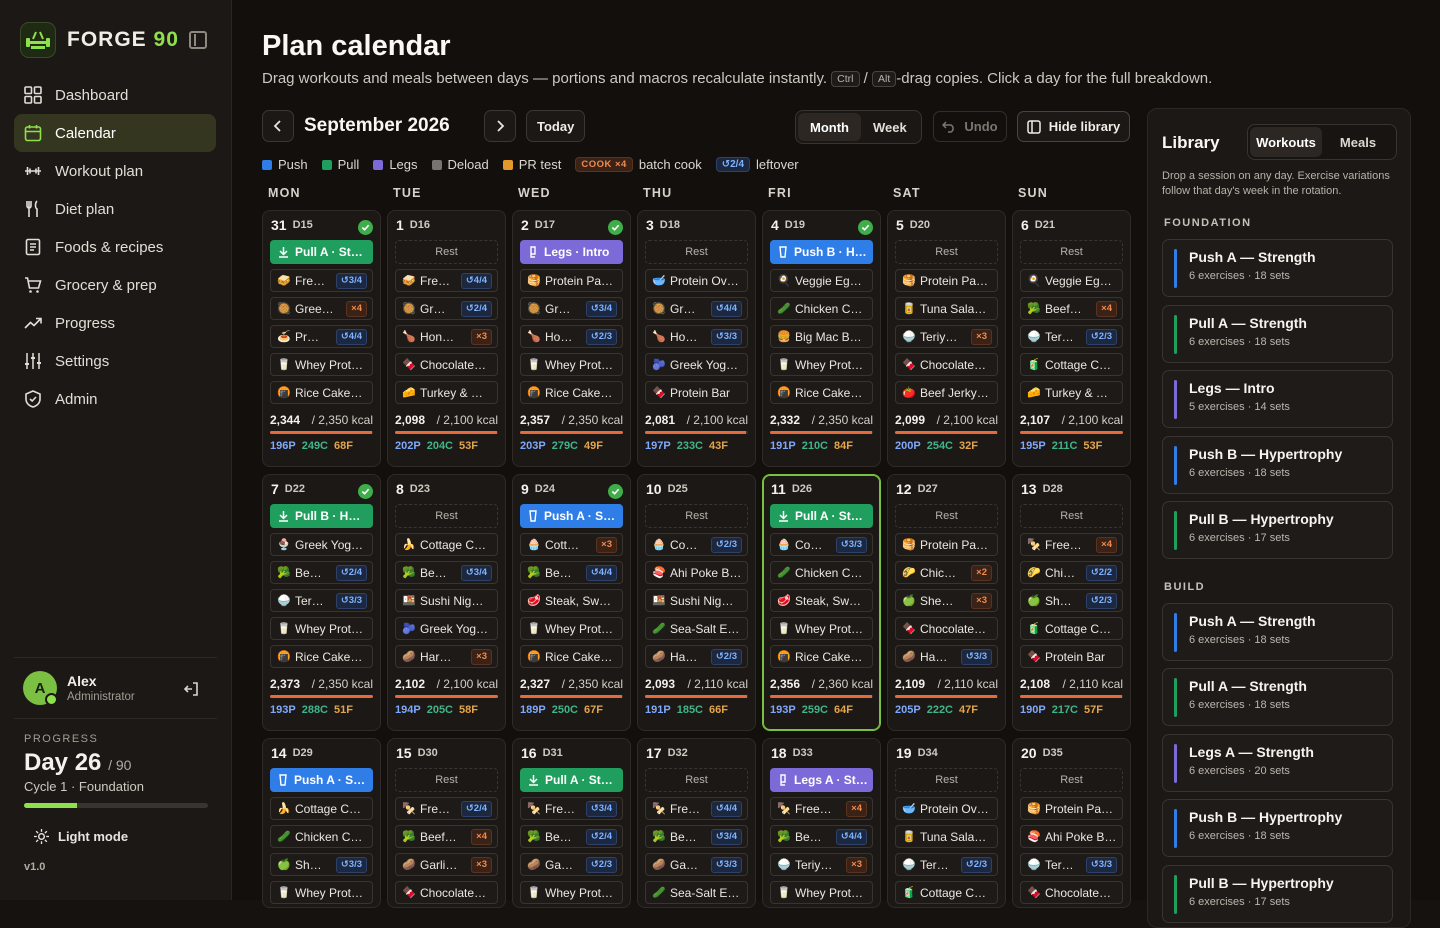 The height and width of the screenshot is (928, 1440). Describe the element at coordinates (696, 656) in the screenshot. I see `meal-chip: 🥔 Ha… ↺2/3` at that location.